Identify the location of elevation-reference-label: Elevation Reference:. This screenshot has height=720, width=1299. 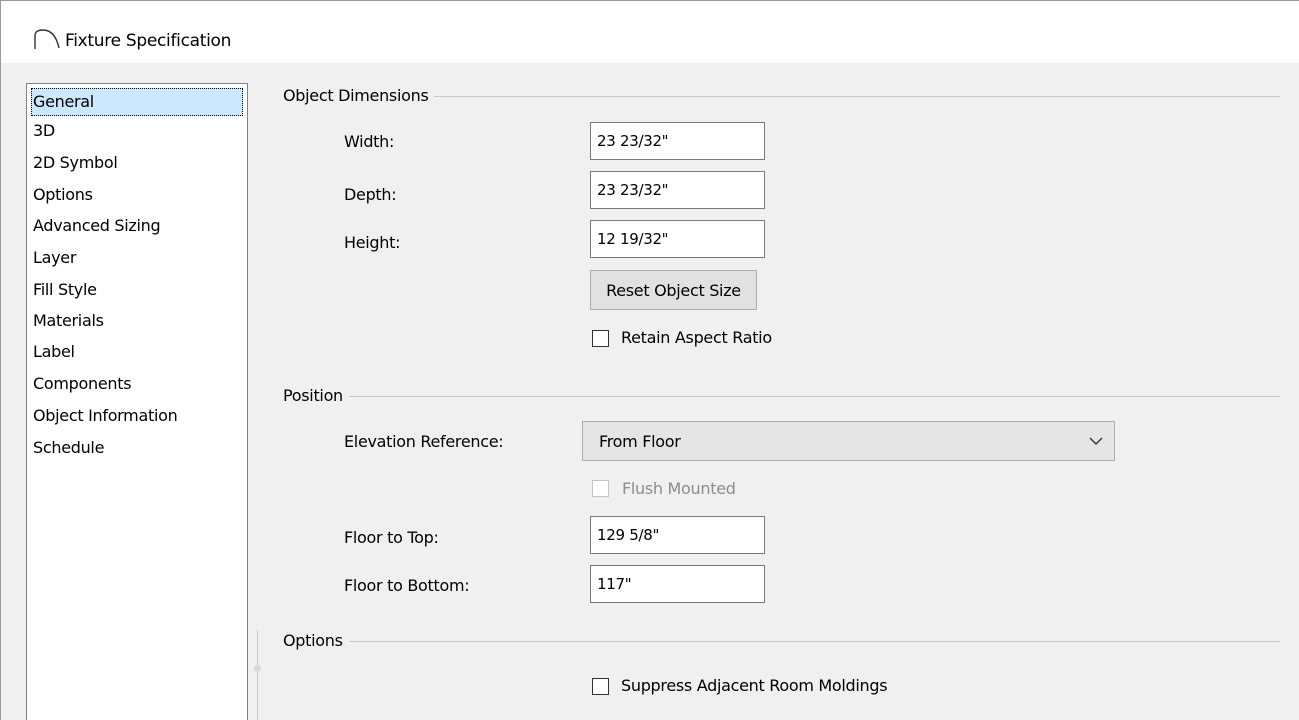
(424, 441).